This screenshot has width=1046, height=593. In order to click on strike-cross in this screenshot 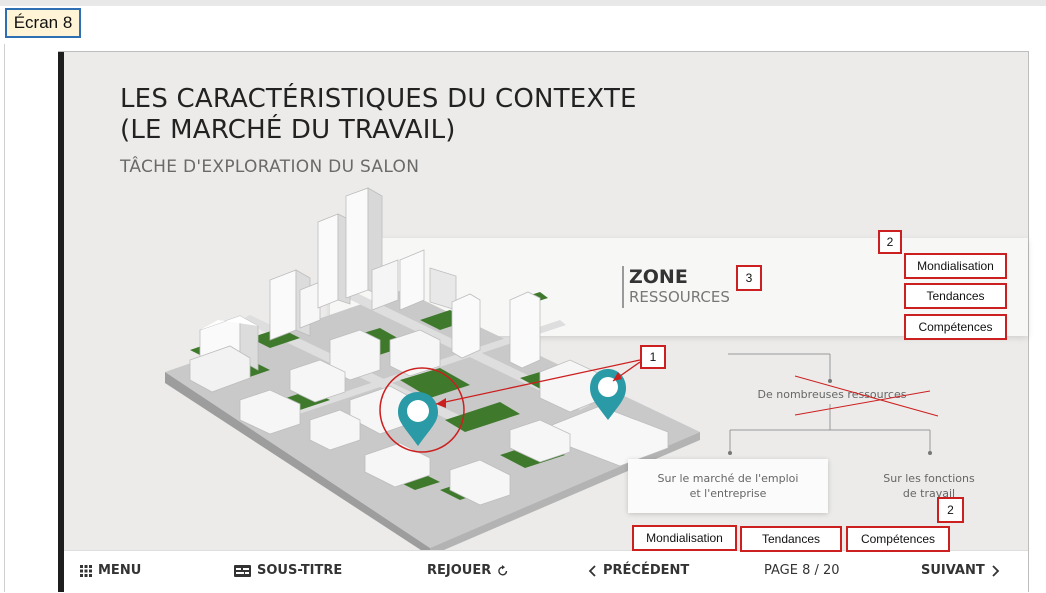, I will do `click(866, 396)`.